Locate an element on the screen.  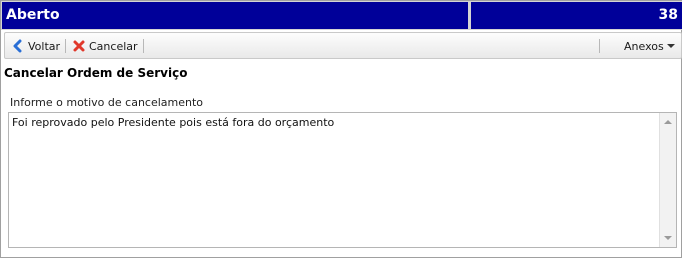
textarea-scrollbar is located at coordinates (667, 180).